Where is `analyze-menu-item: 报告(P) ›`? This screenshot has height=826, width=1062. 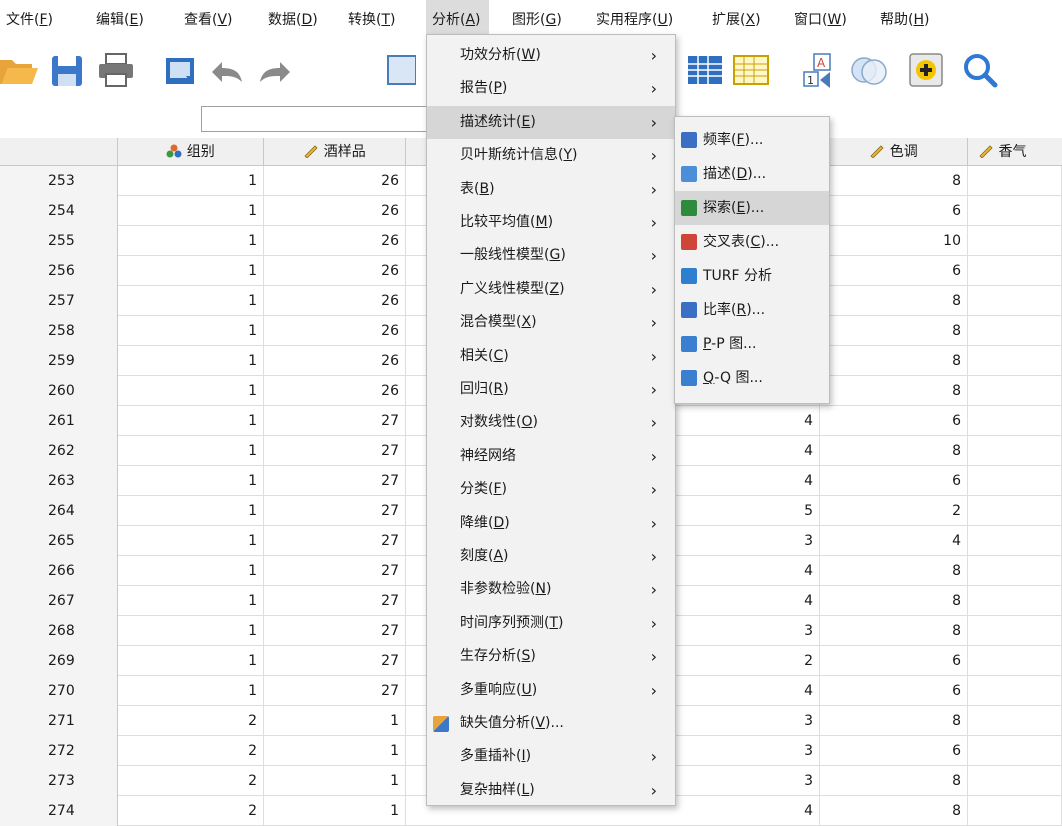 analyze-menu-item: 报告(P) › is located at coordinates (551, 88).